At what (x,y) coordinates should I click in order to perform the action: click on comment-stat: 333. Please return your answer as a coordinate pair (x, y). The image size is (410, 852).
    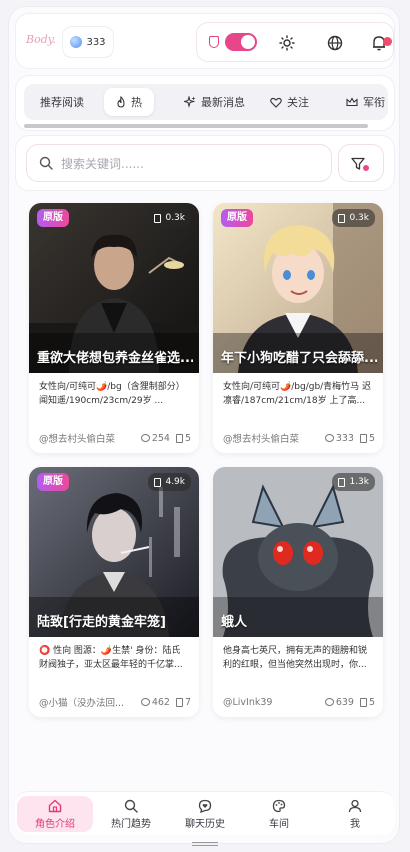
    Looking at the image, I should click on (339, 438).